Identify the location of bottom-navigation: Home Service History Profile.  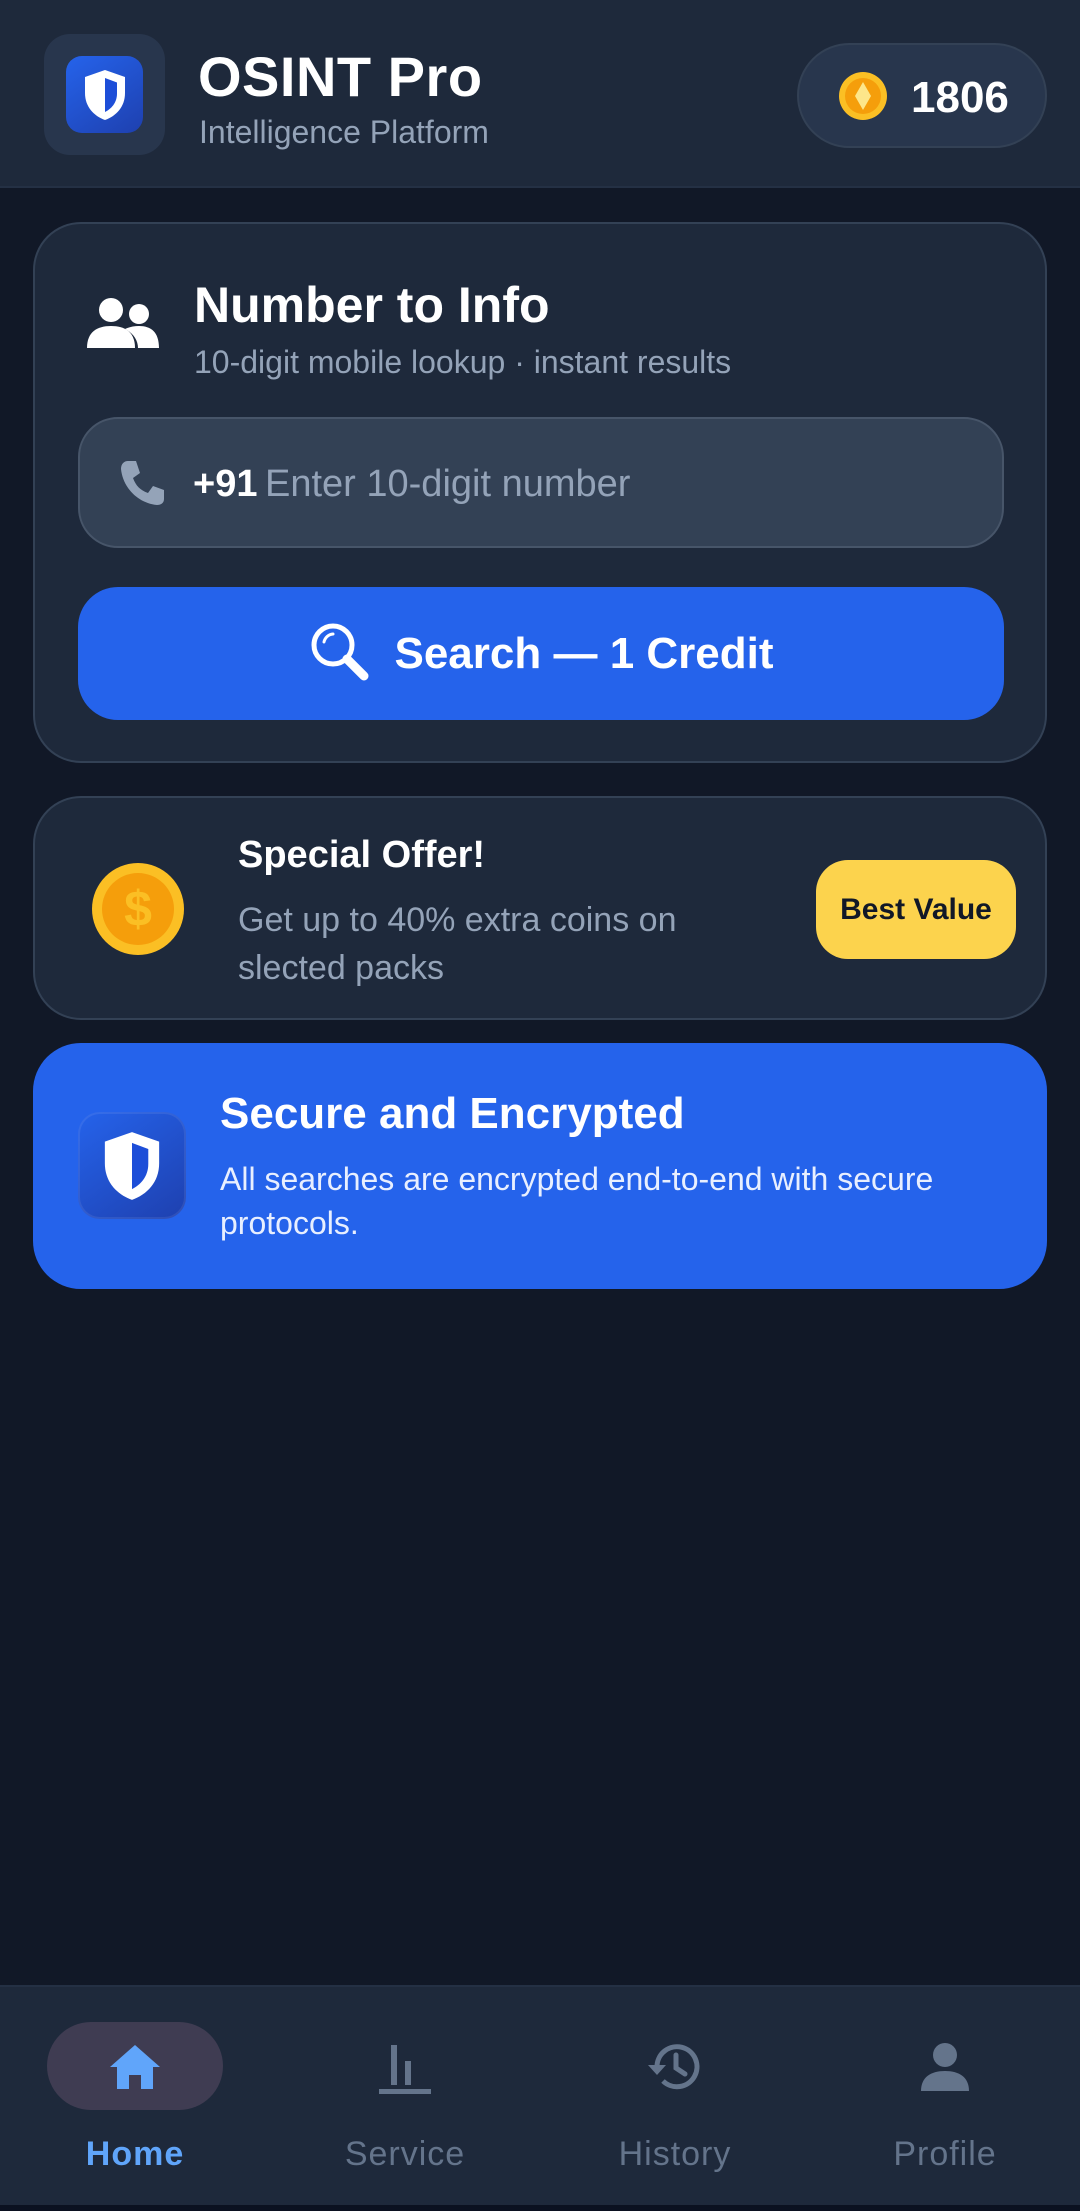
(540, 2095).